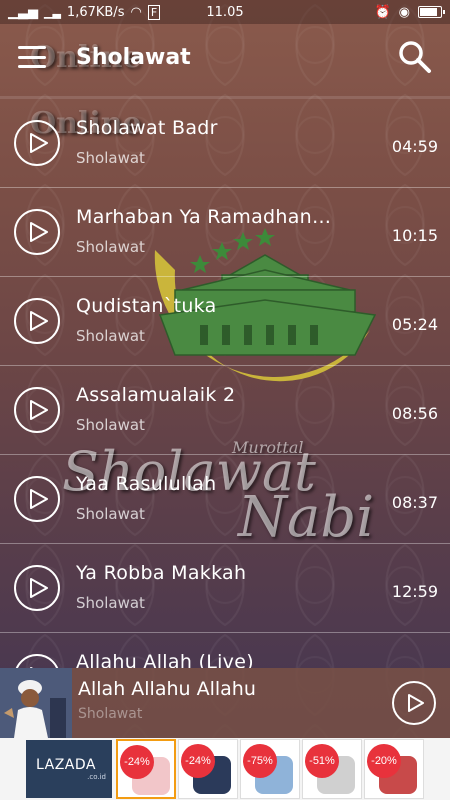  What do you see at coordinates (23, 12) in the screenshot?
I see `signal-icon: ▁▃▅` at bounding box center [23, 12].